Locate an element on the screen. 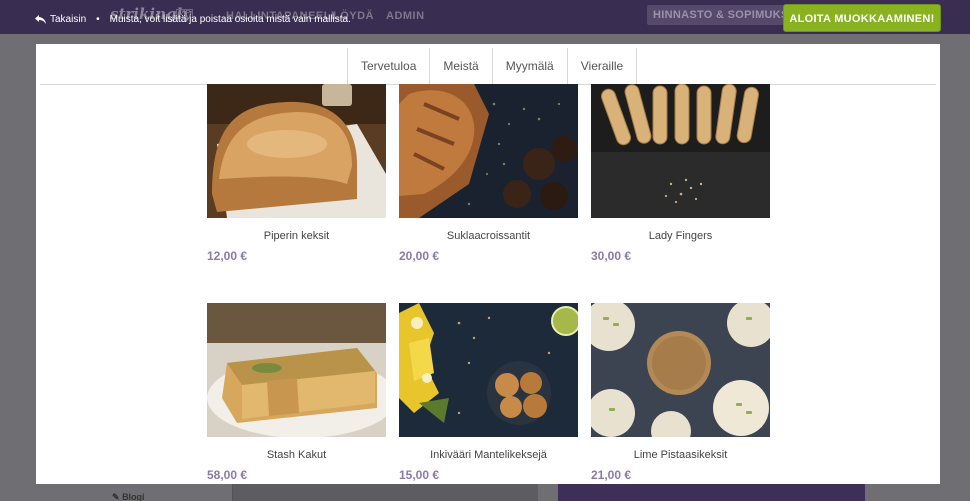  editor-purple-strip is located at coordinates (711, 492).